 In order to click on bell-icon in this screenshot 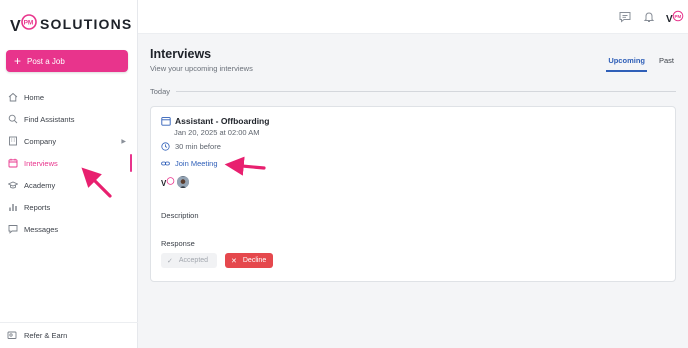, I will do `click(648, 16)`.